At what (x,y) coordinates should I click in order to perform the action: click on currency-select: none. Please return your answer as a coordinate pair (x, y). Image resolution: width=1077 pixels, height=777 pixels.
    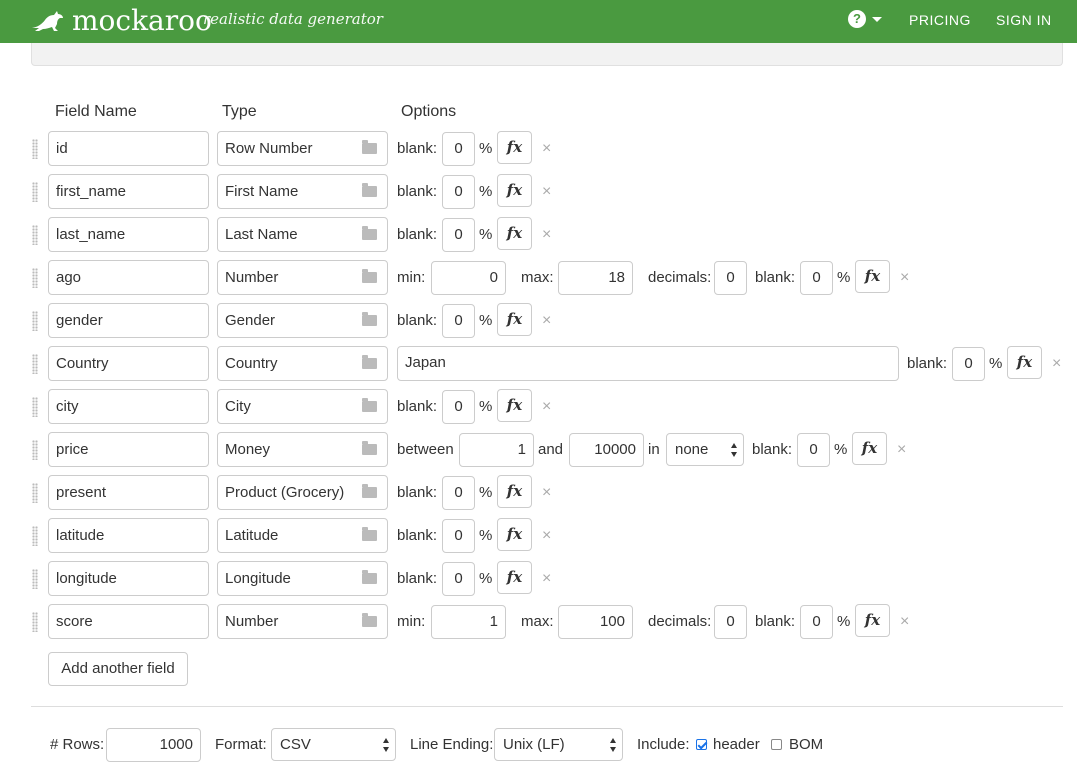
    Looking at the image, I should click on (705, 449).